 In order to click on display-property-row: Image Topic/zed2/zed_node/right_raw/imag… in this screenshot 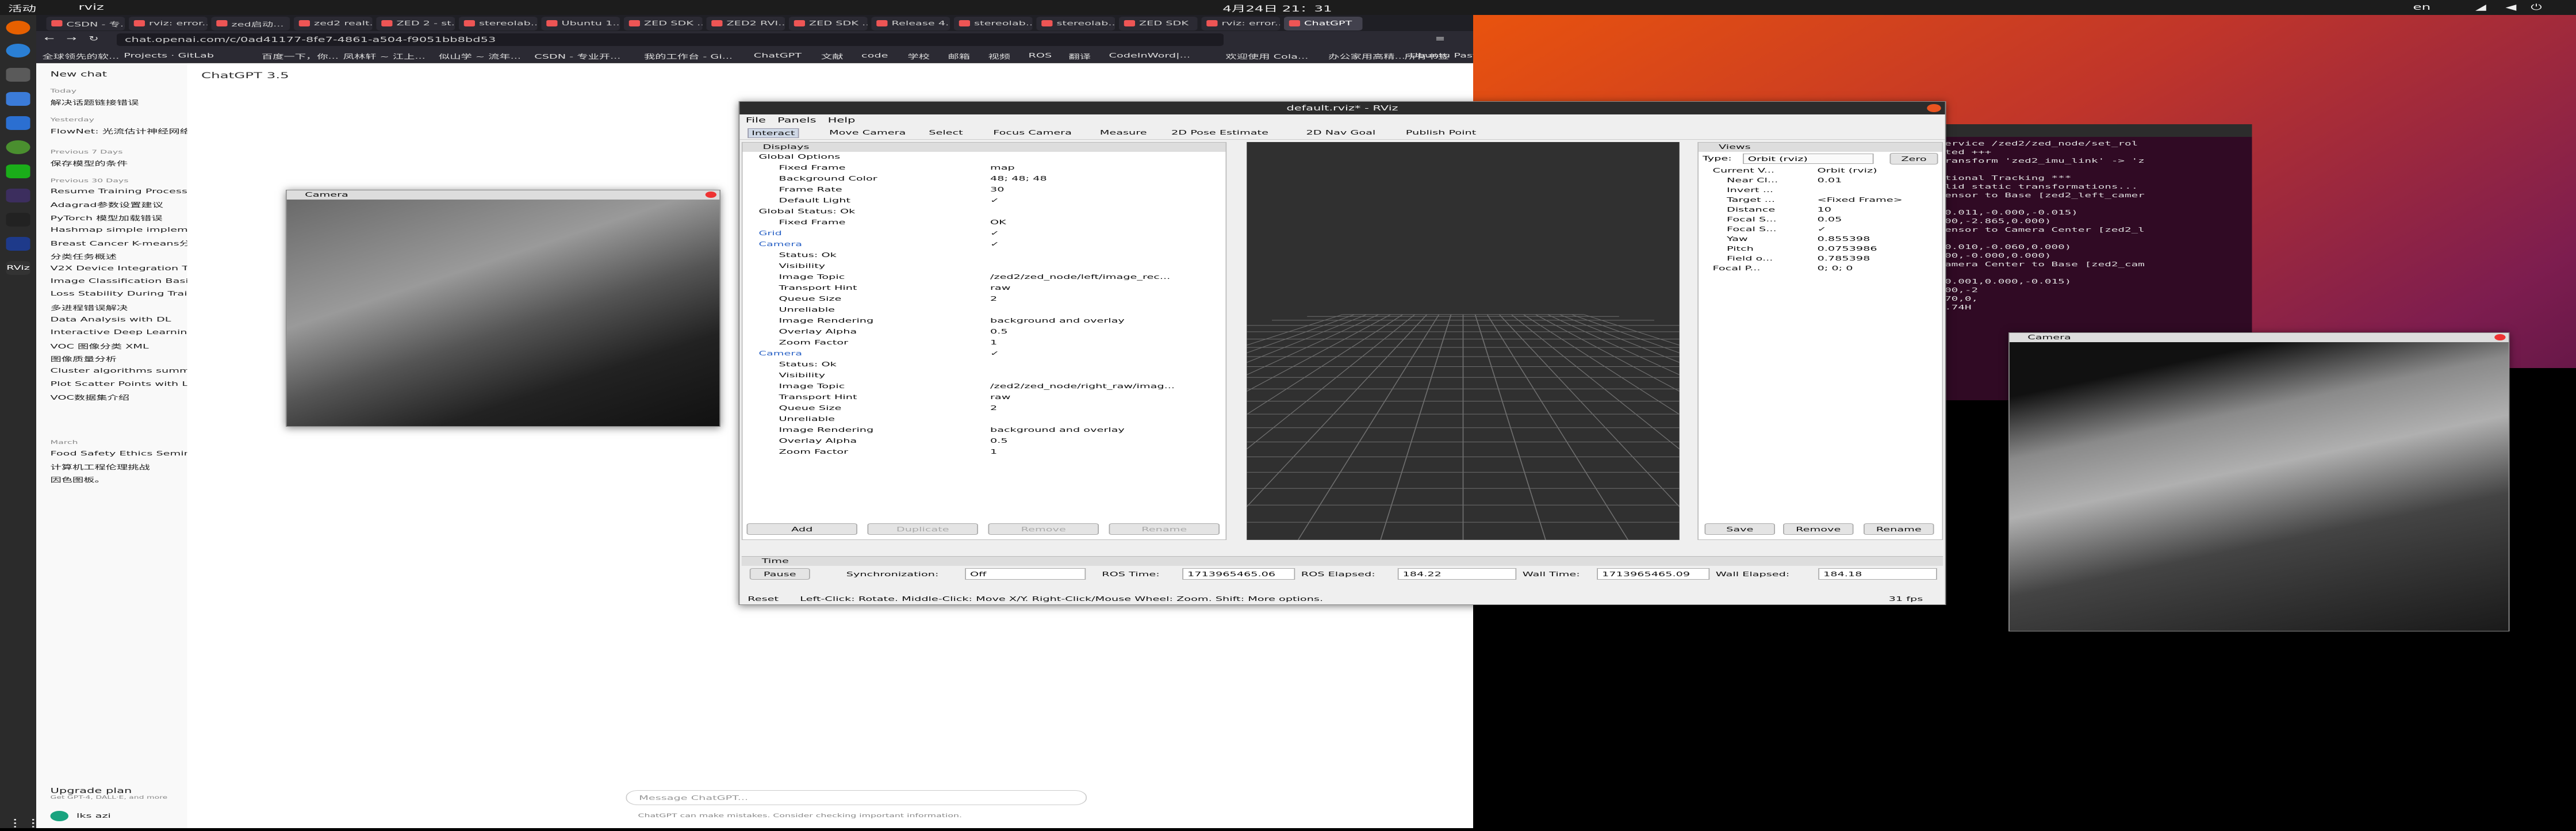, I will do `click(984, 388)`.